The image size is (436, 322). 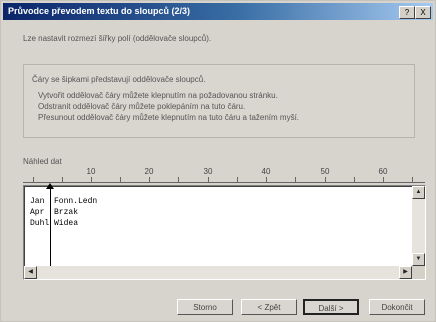 What do you see at coordinates (418, 192) in the screenshot?
I see `scroll-up-icon: ▲` at bounding box center [418, 192].